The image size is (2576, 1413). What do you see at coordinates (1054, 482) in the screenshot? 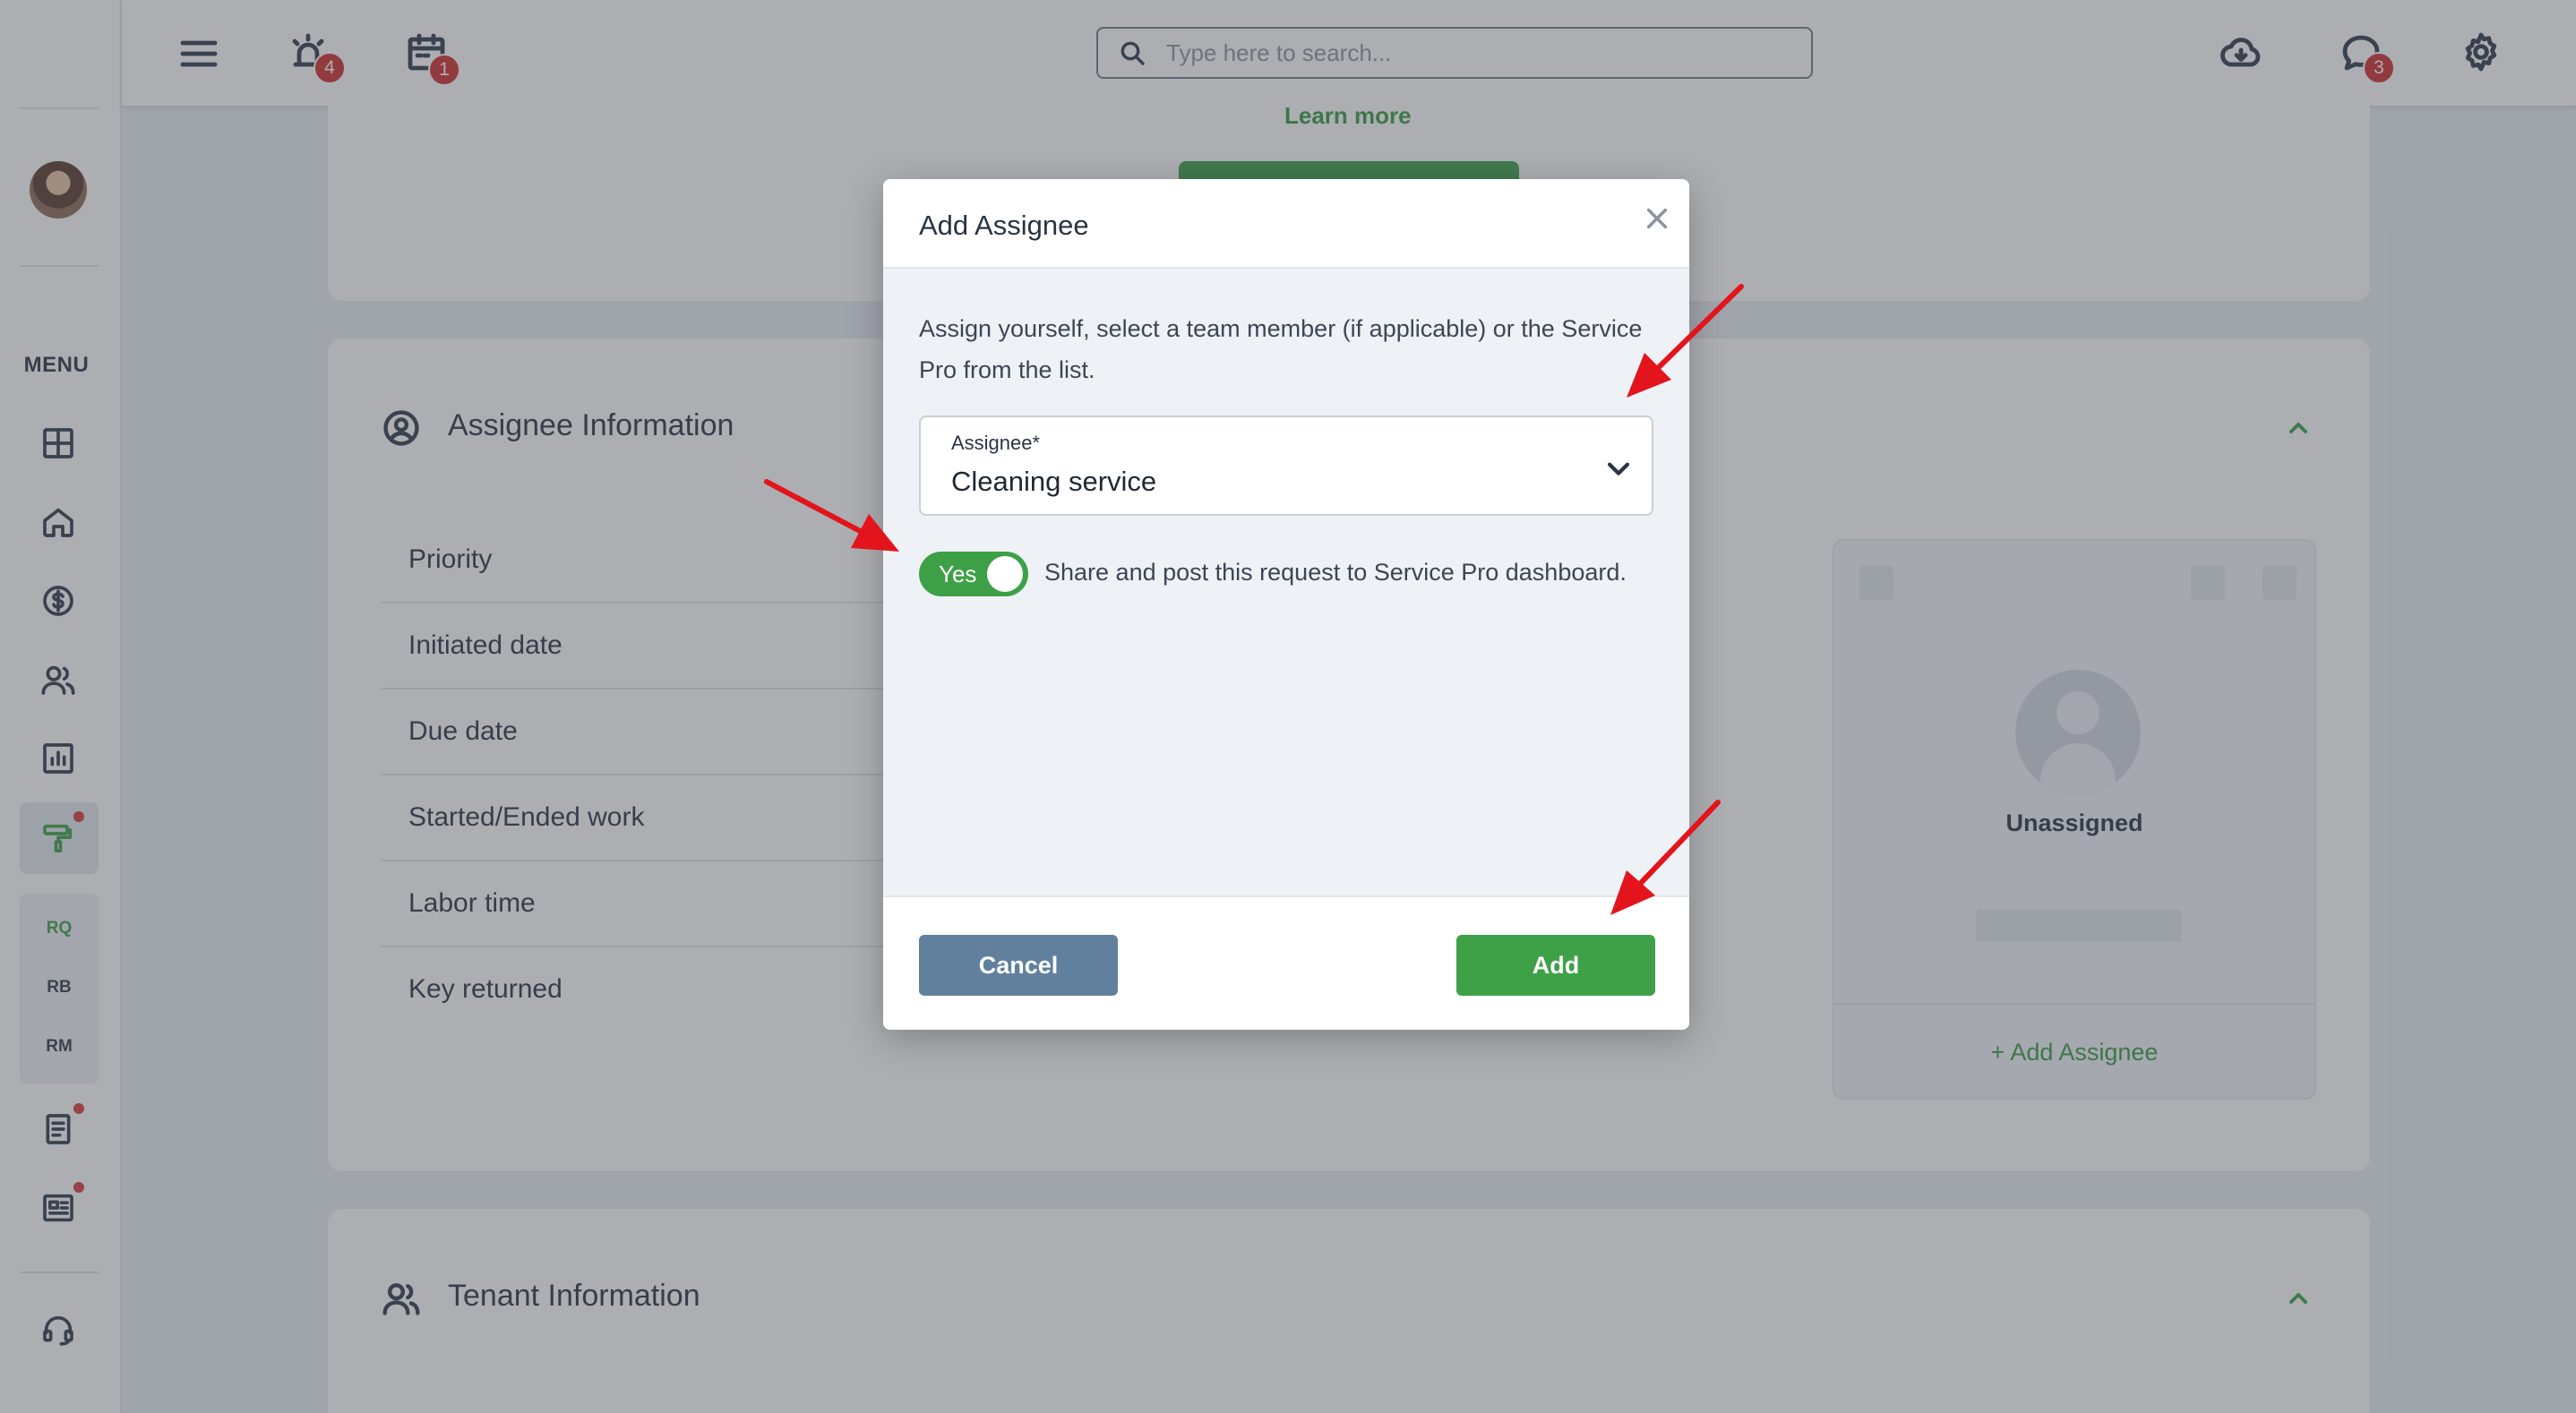
I see `assignee-select-value: Cleaning service` at bounding box center [1054, 482].